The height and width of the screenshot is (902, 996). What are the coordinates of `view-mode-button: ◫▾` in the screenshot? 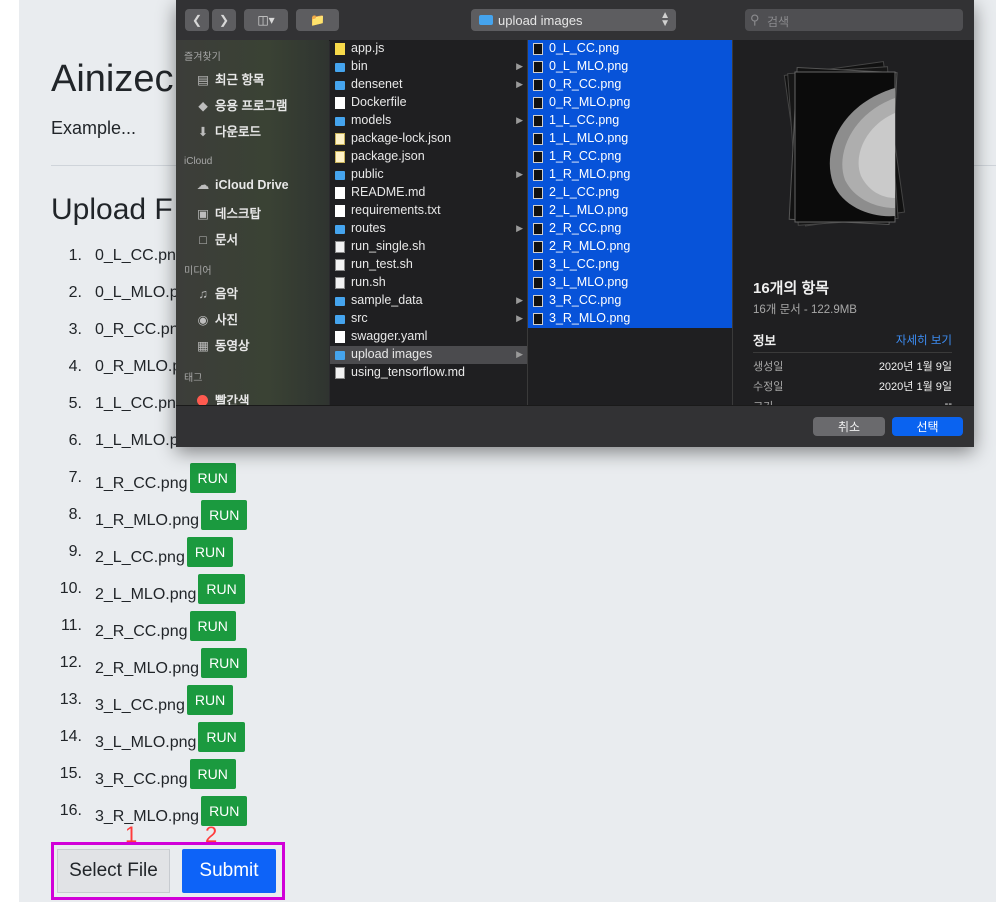 It's located at (266, 20).